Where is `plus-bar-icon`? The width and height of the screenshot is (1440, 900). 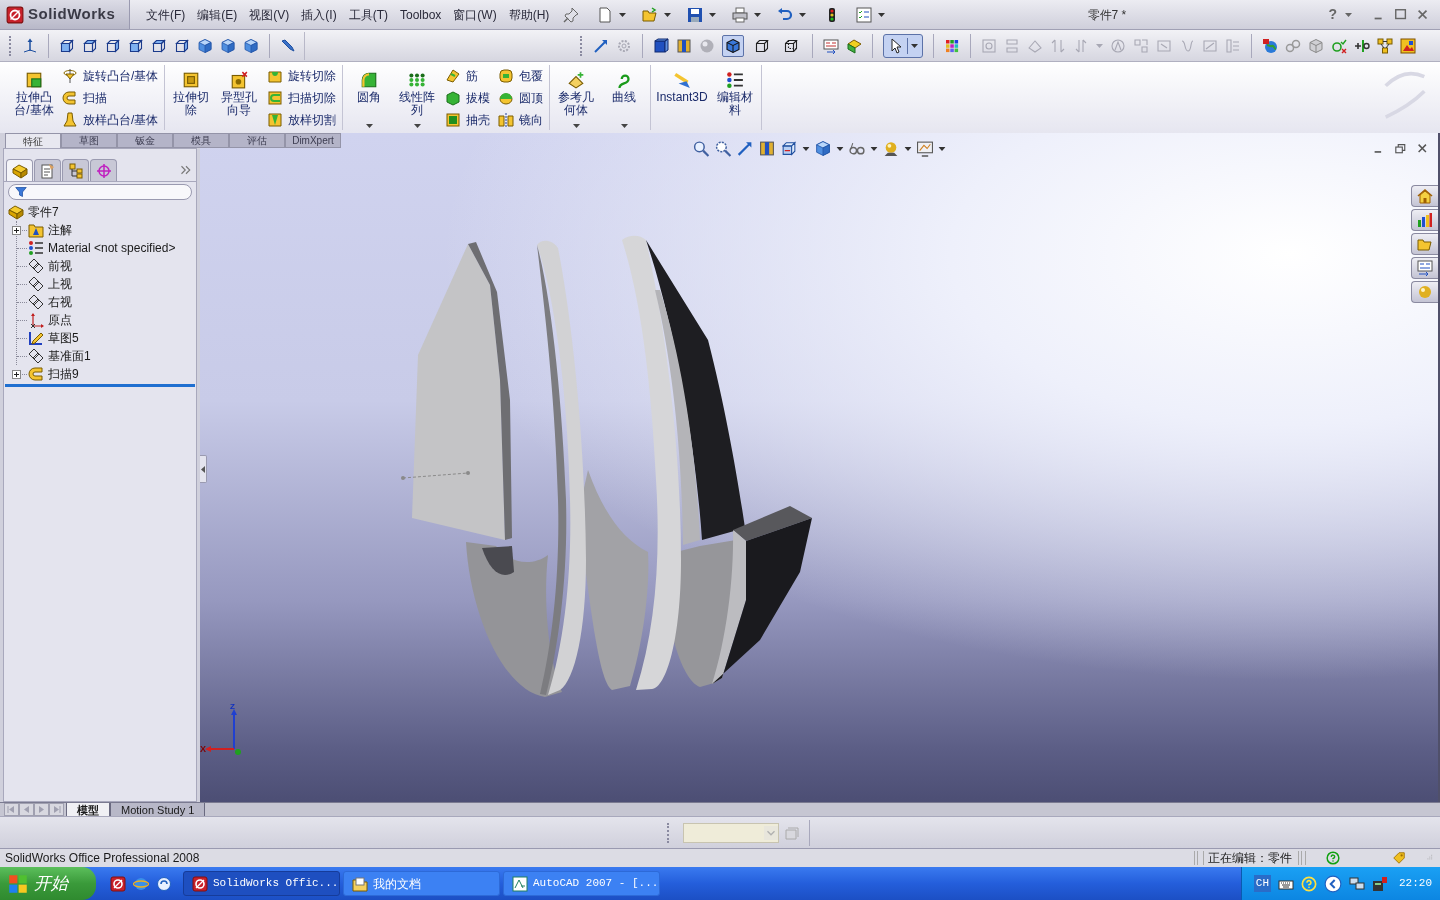 plus-bar-icon is located at coordinates (1362, 45).